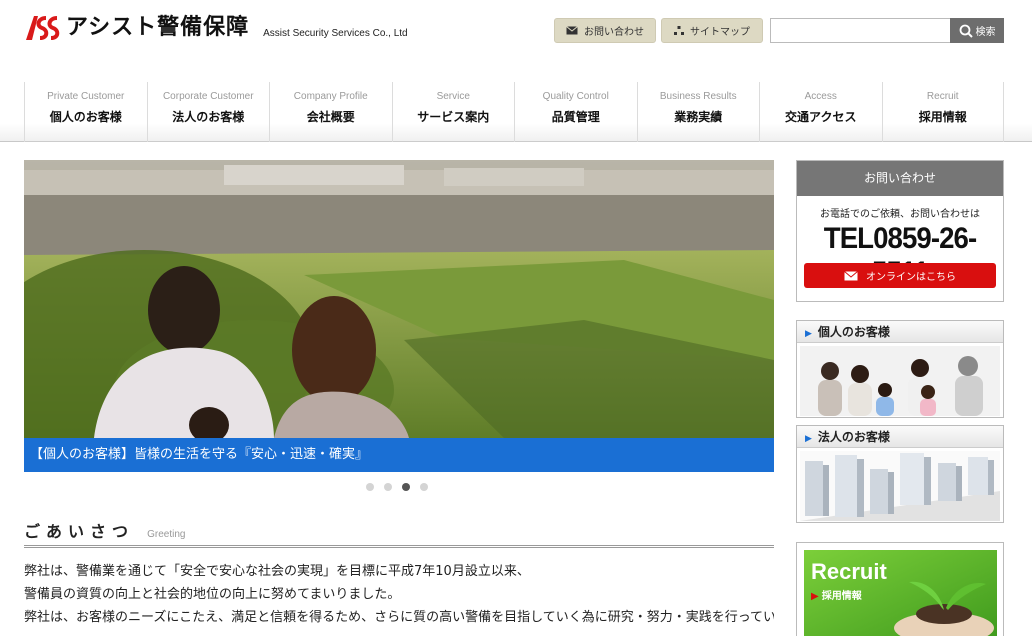 The image size is (1032, 636). I want to click on nav-item-service: Service サービス案内, so click(453, 112).